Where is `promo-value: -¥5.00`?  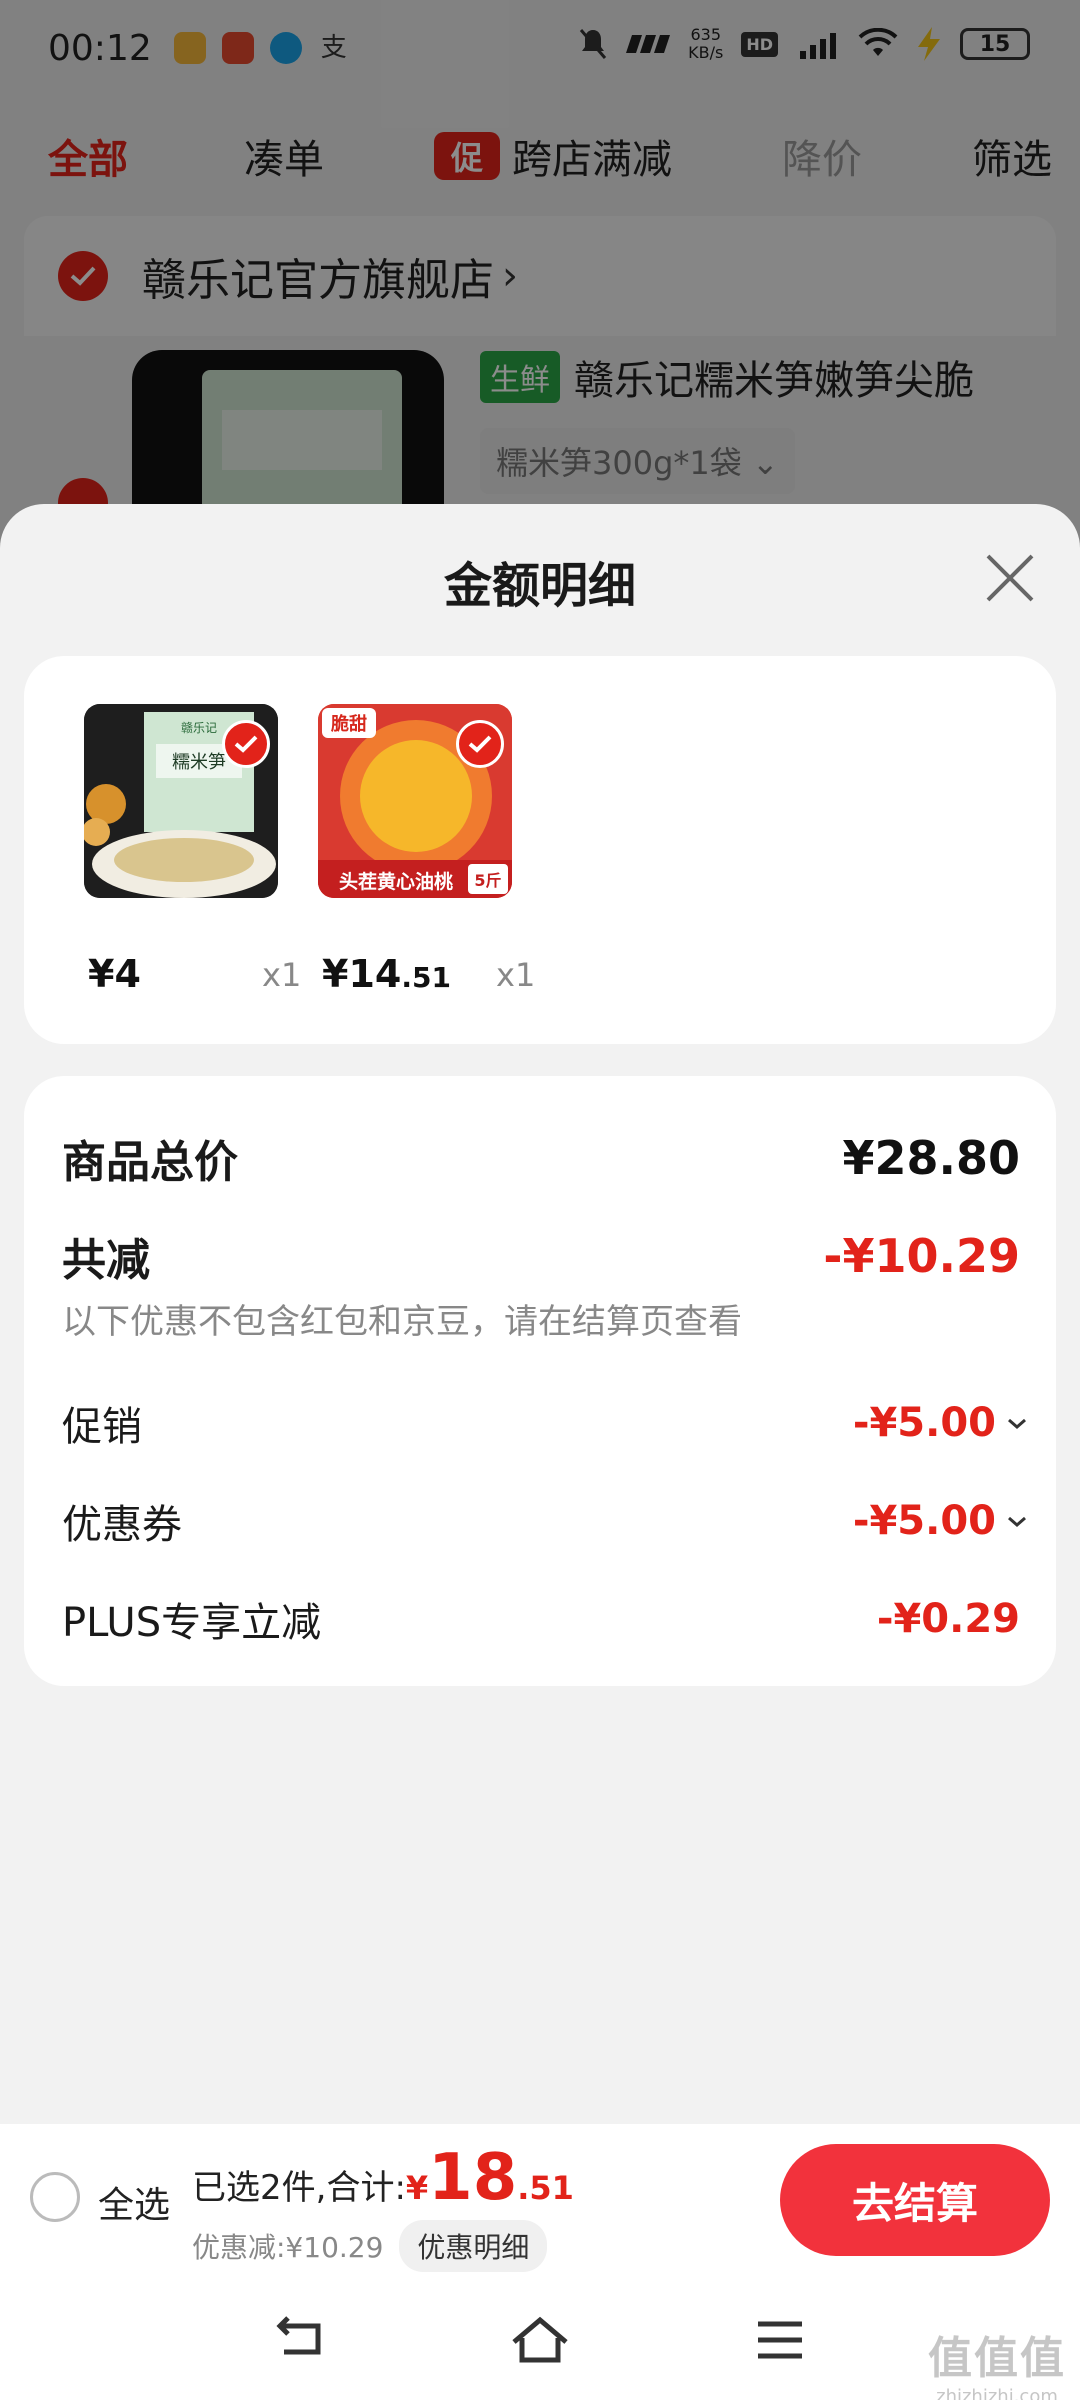 promo-value: -¥5.00 is located at coordinates (940, 1423).